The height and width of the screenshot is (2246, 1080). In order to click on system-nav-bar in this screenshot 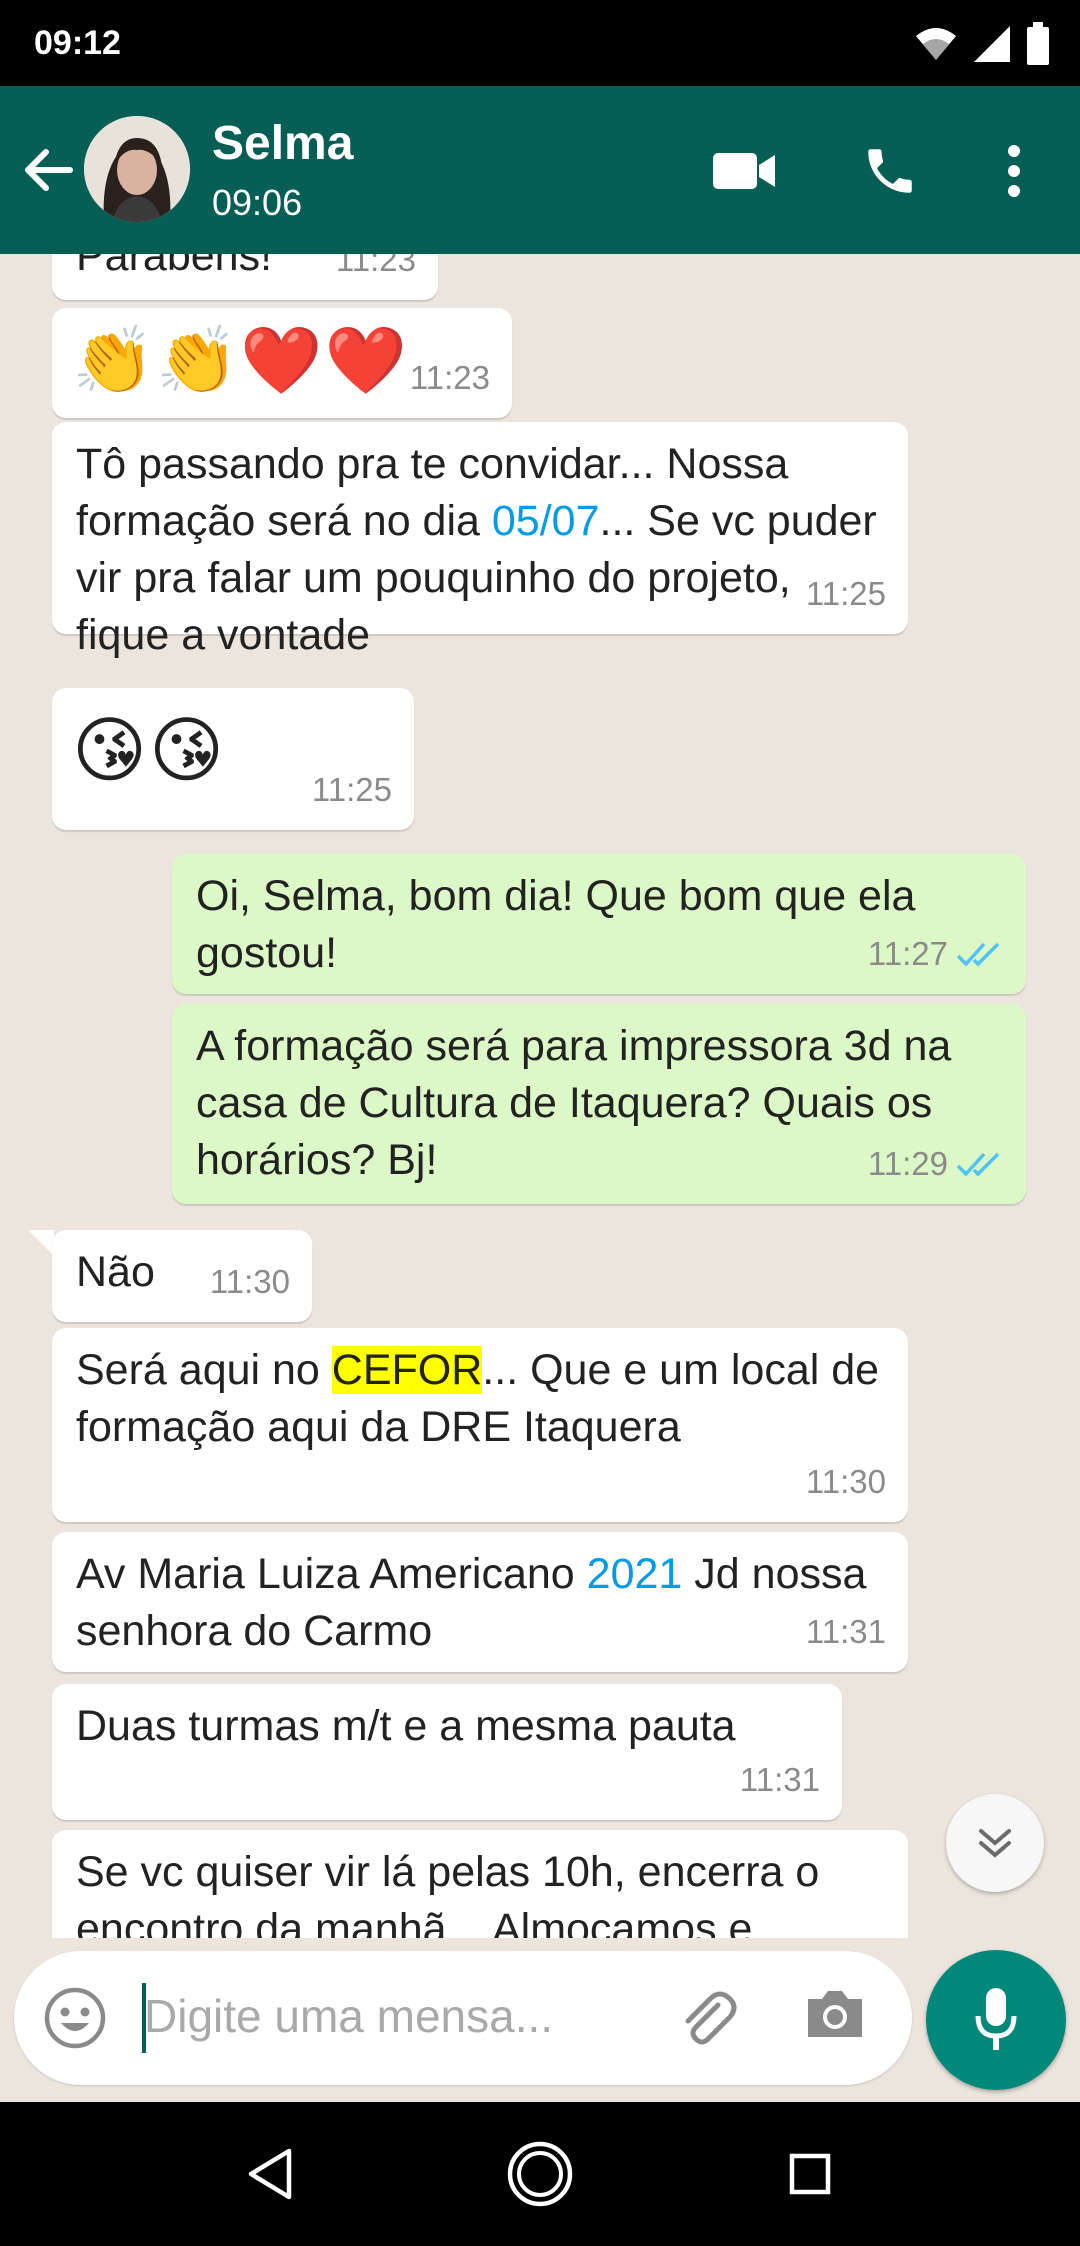, I will do `click(540, 2174)`.